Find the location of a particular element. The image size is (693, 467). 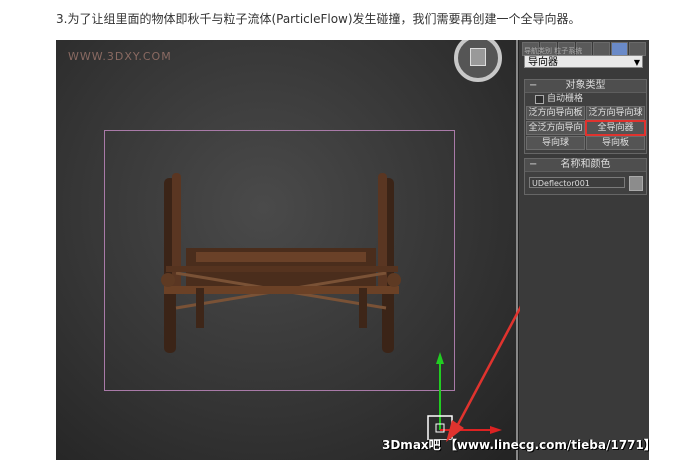

source-credit: 3Dmax吧 【www.linecg.com/tieba/1771】 is located at coordinates (515, 445).